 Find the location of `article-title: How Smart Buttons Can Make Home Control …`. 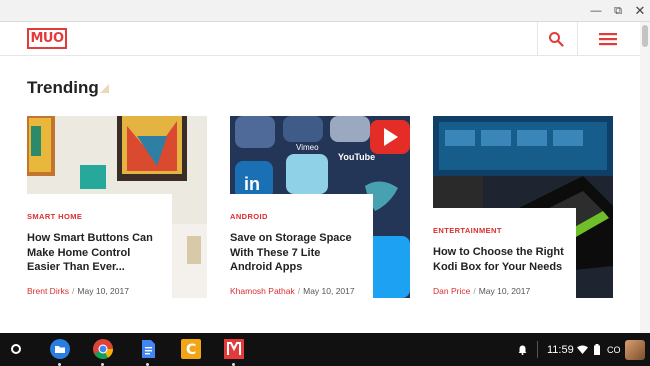

article-title: How Smart Buttons Can Make Home Control … is located at coordinates (97, 253).